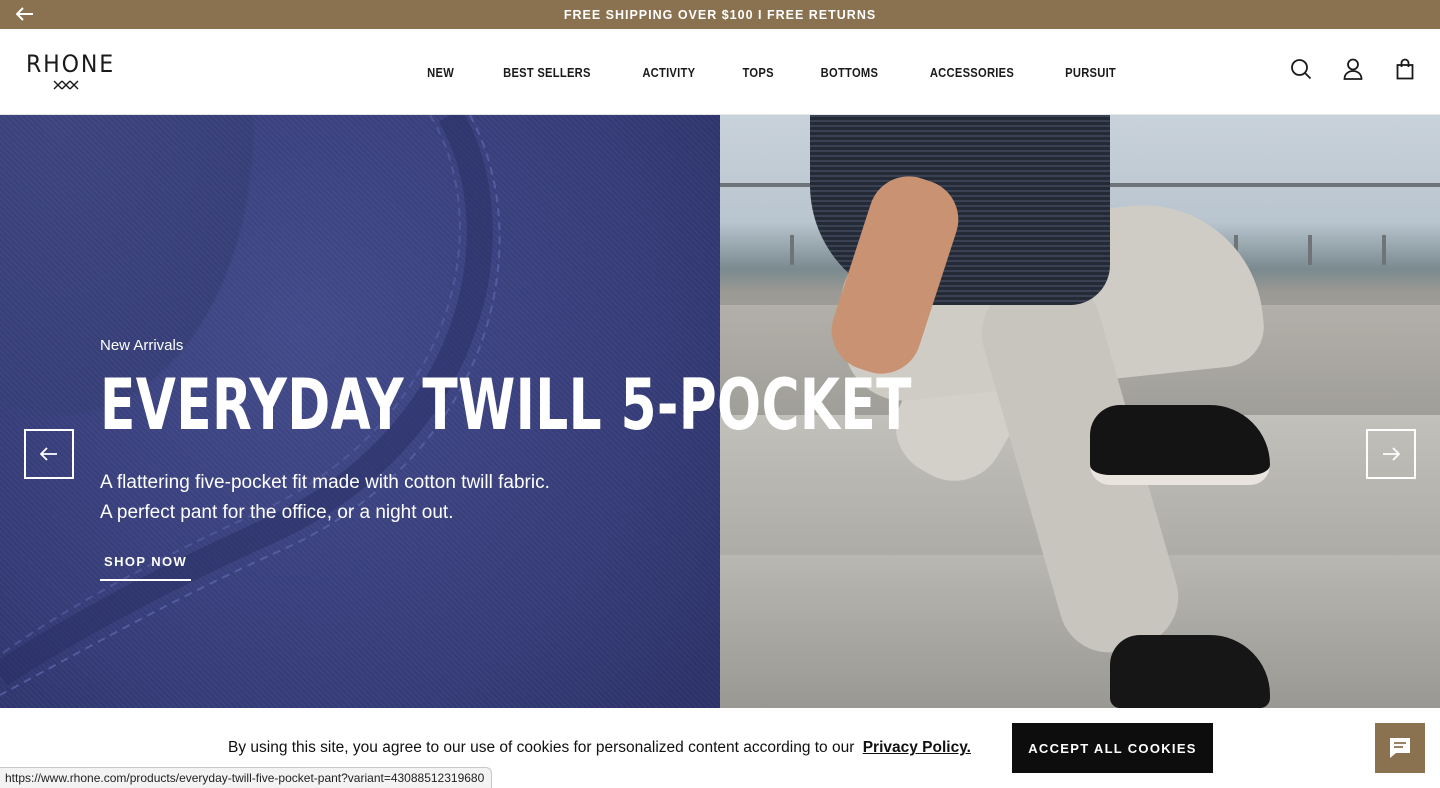 Image resolution: width=1440 pixels, height=788 pixels. What do you see at coordinates (757, 72) in the screenshot?
I see `nav-item-tops: TOPS` at bounding box center [757, 72].